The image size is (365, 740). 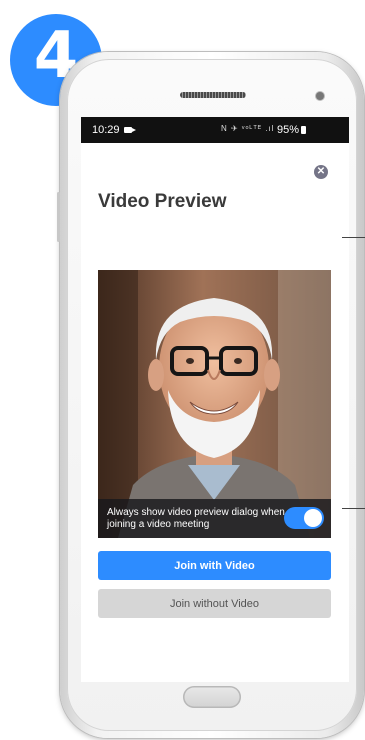 I want to click on front-camera, so click(x=320, y=96).